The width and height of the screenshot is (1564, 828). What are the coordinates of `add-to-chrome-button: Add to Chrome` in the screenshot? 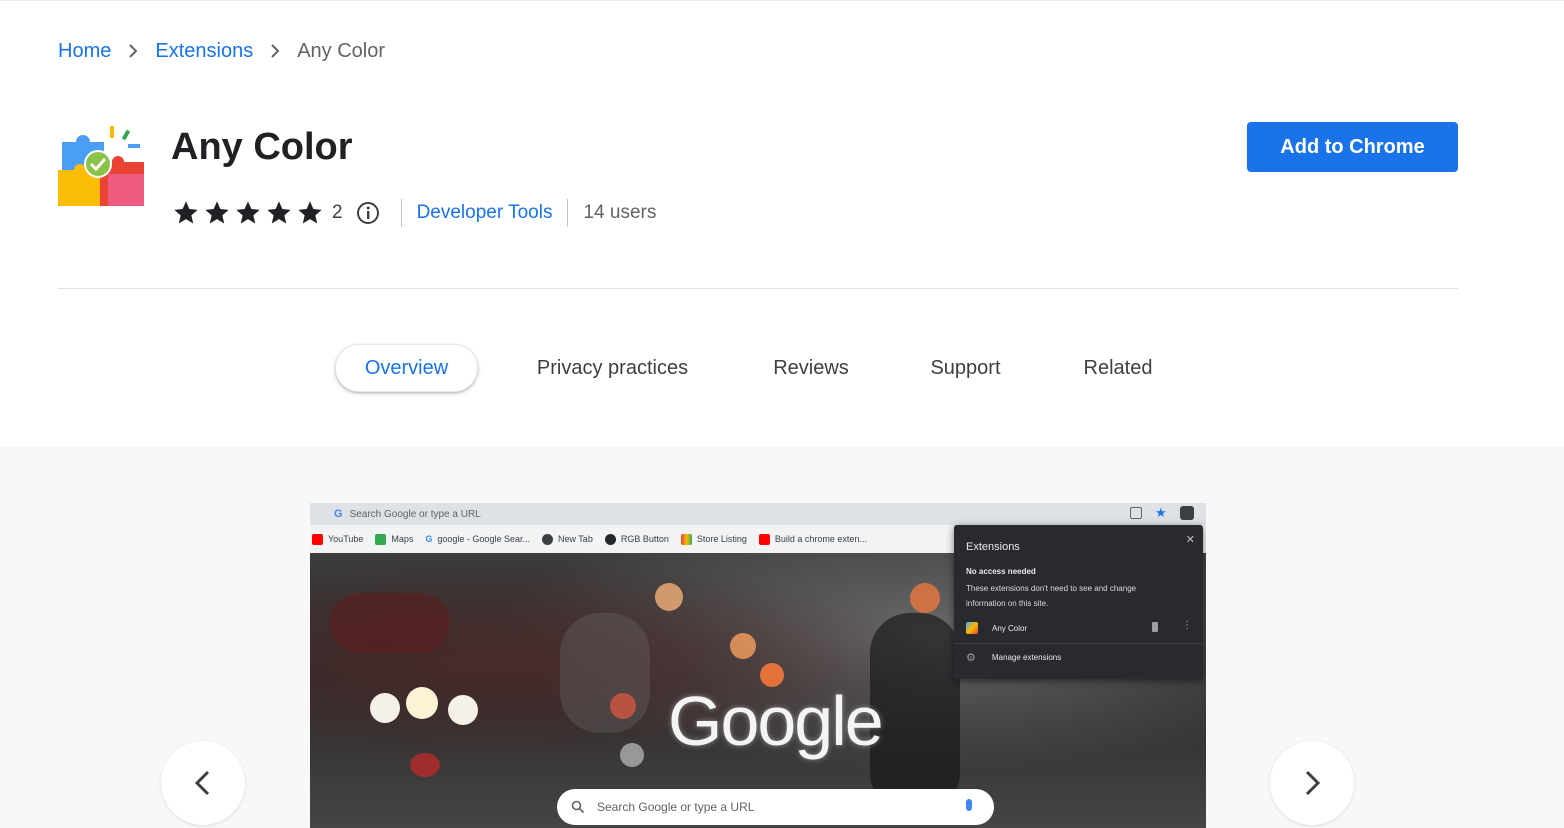 It's located at (1352, 147).